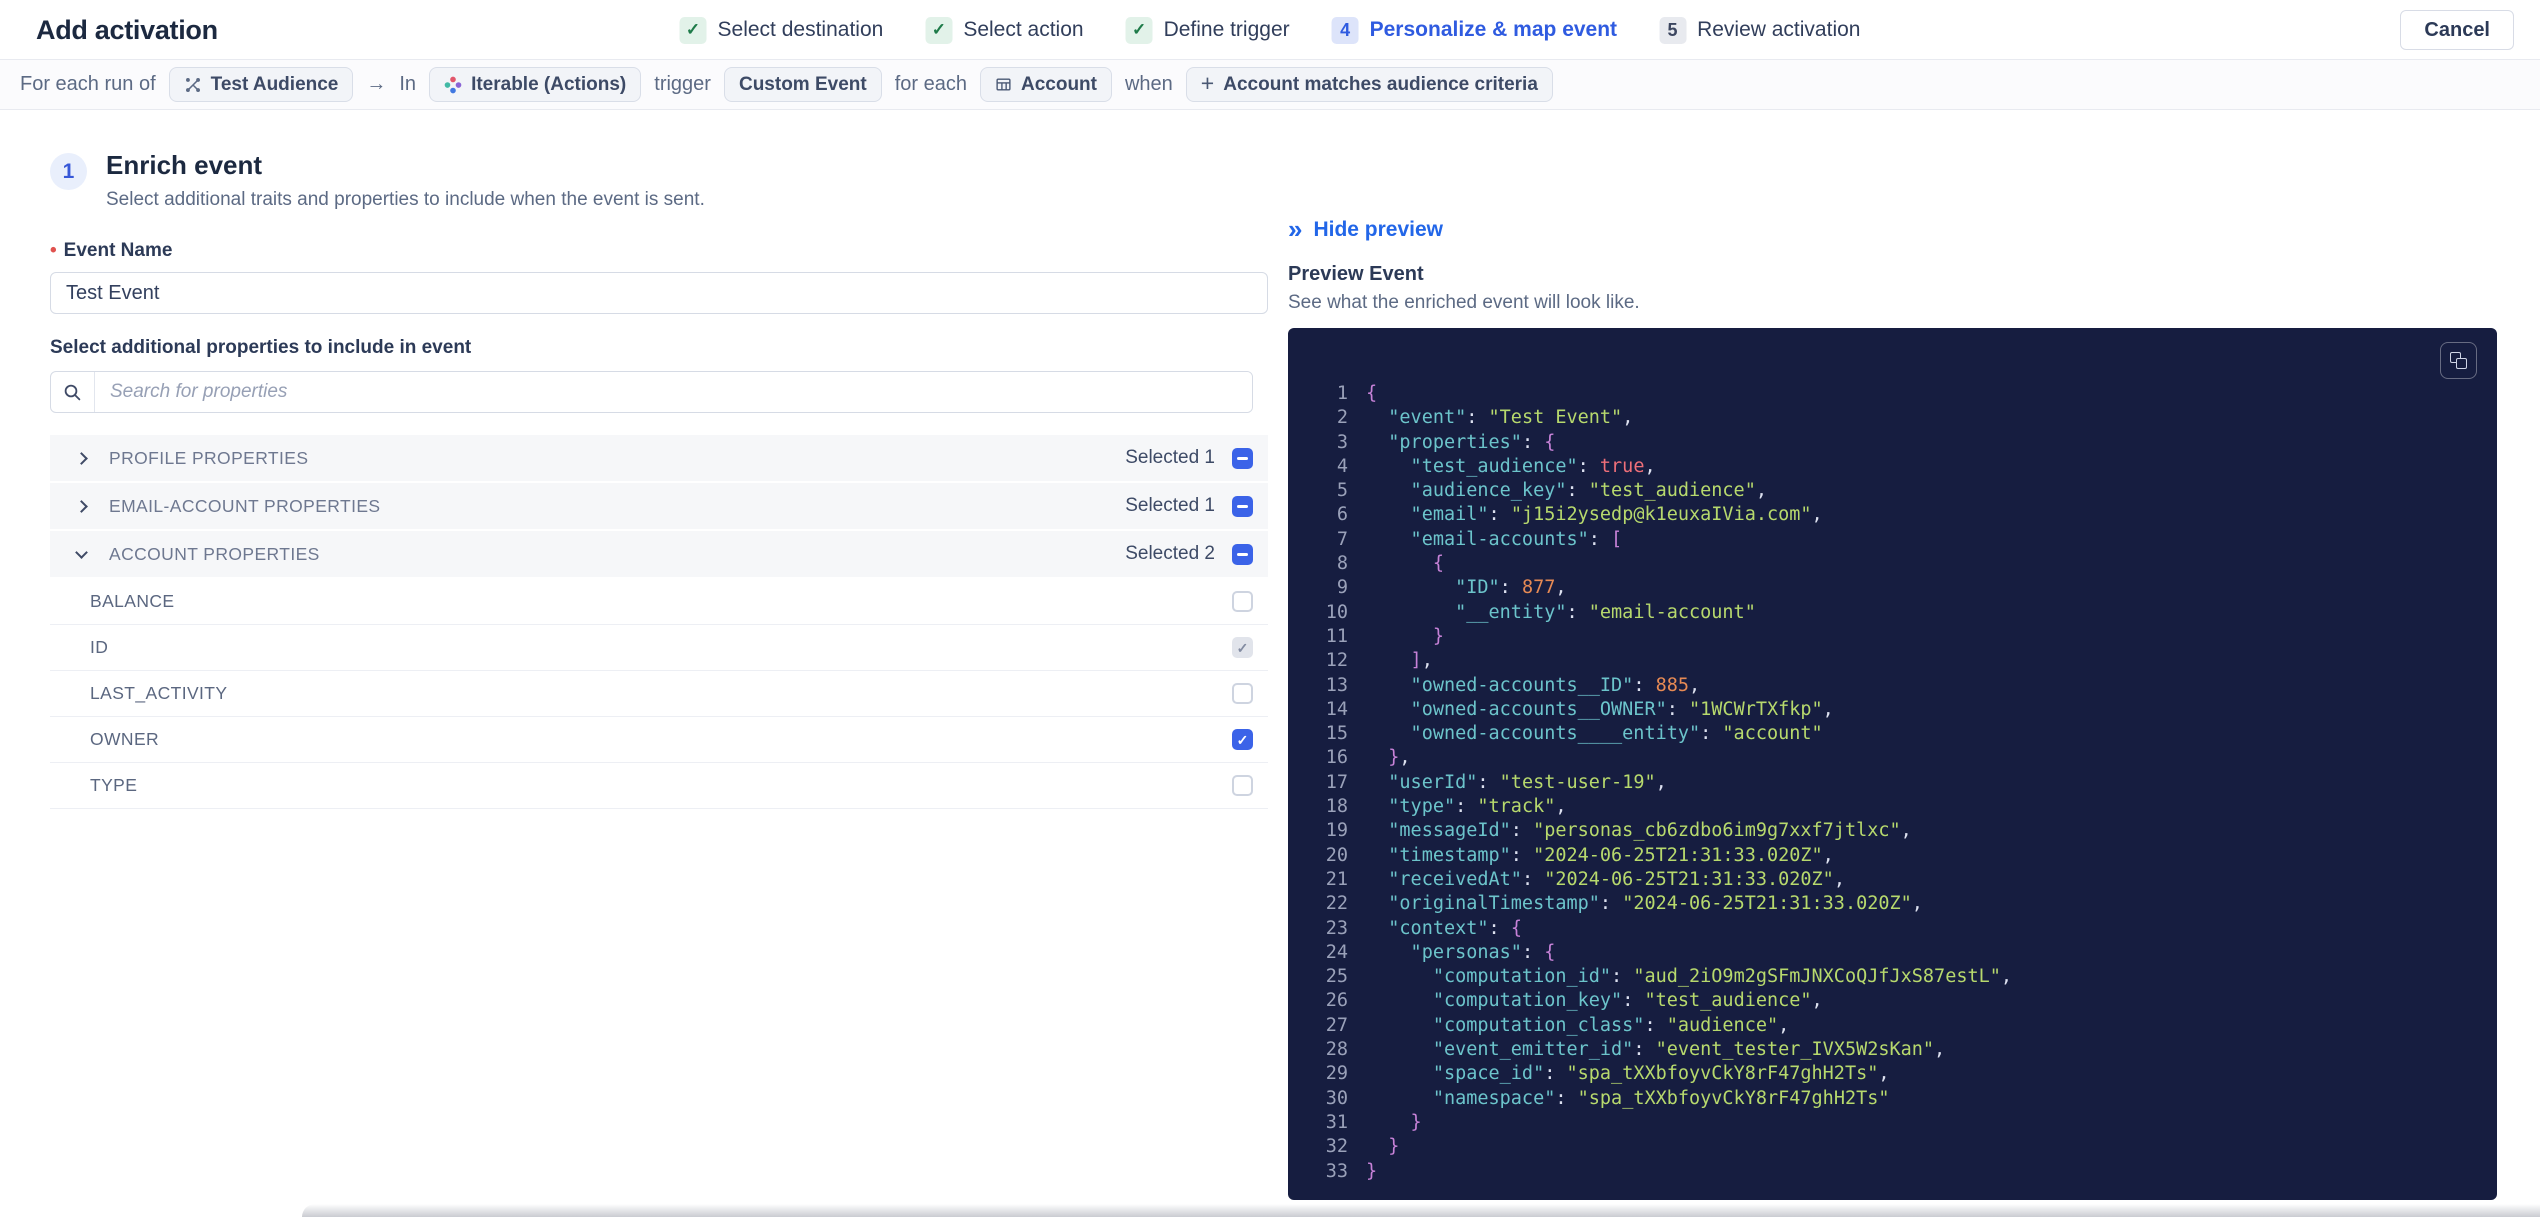  I want to click on audience-icon, so click(192, 84).